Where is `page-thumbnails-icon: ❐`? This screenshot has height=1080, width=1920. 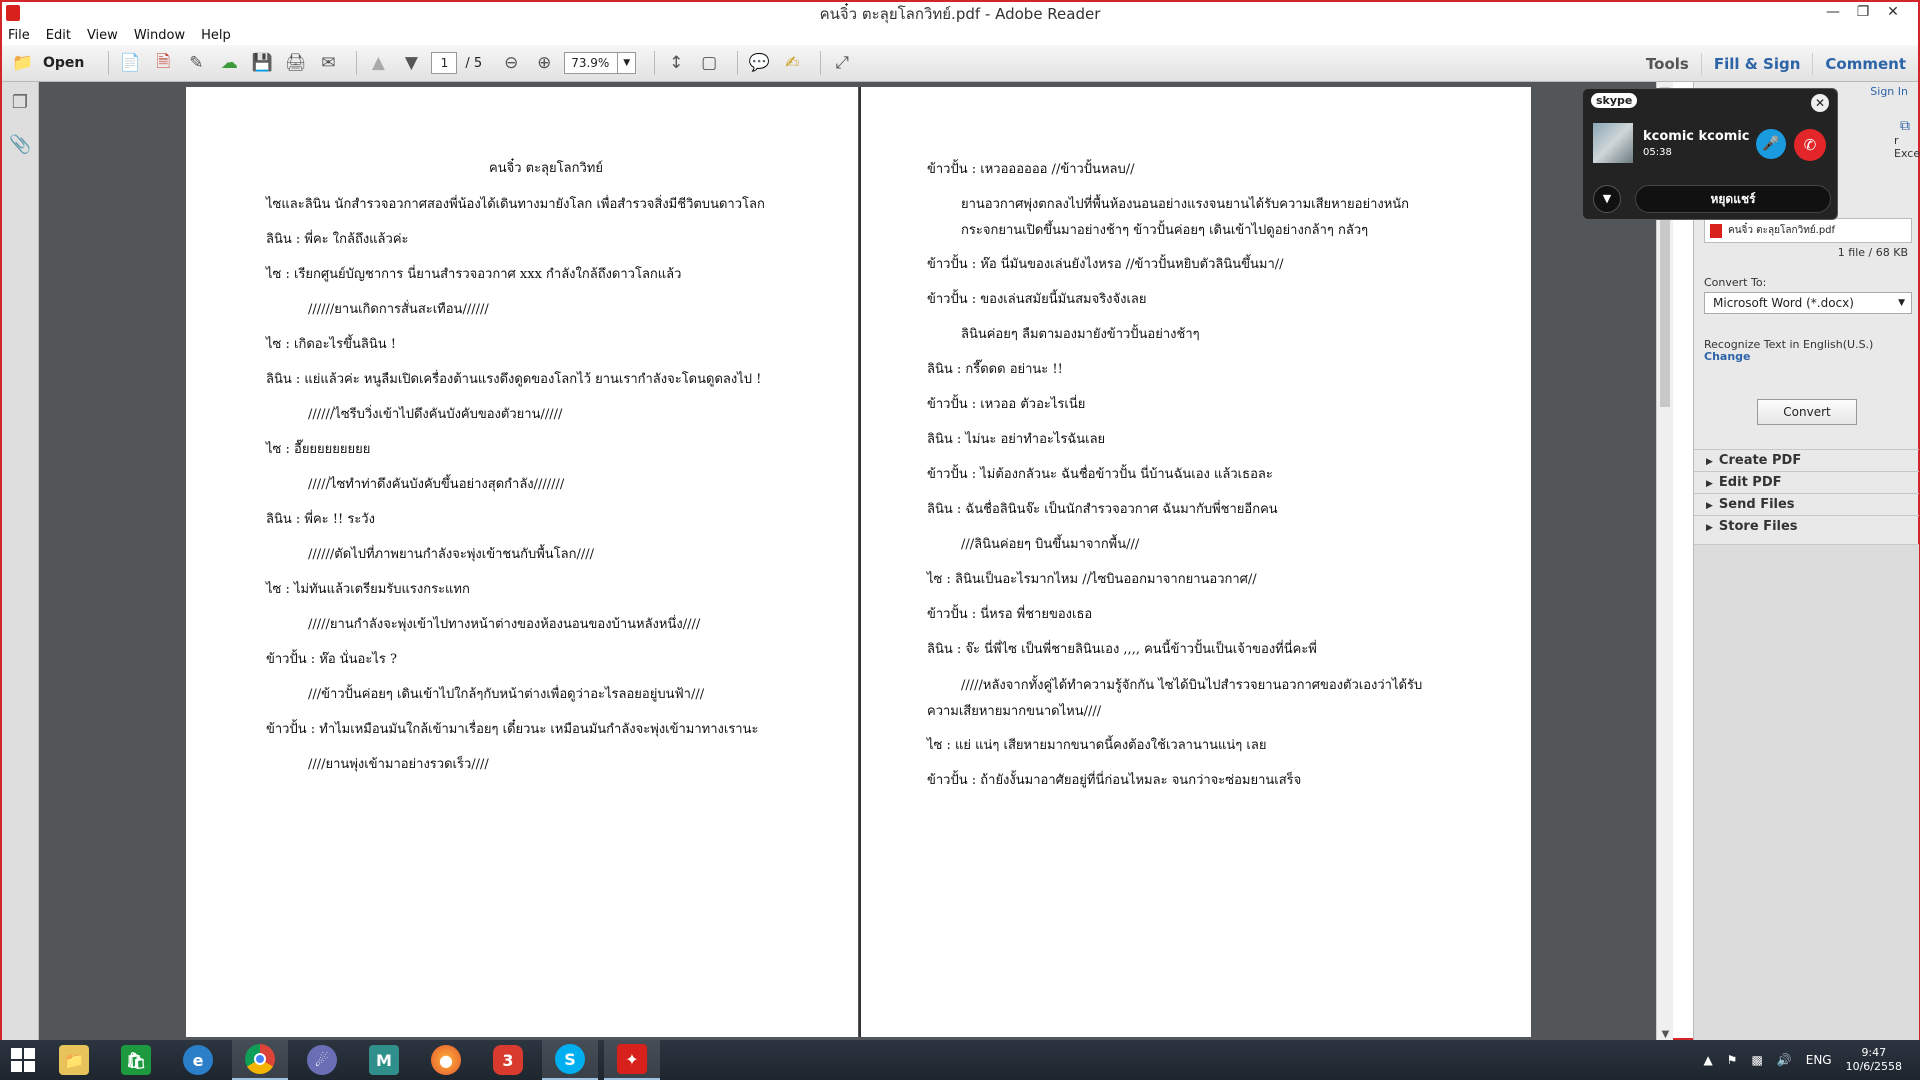 page-thumbnails-icon: ❐ is located at coordinates (20, 104).